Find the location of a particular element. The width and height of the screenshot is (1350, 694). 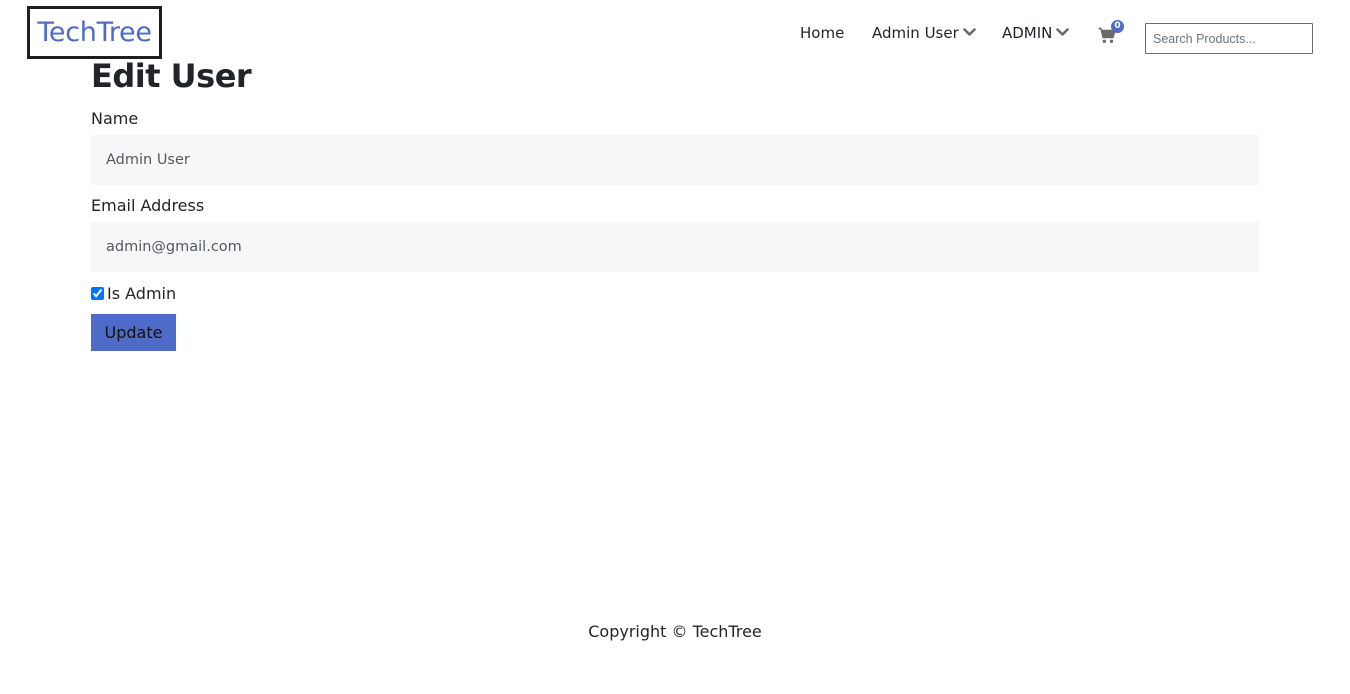

email-field is located at coordinates (675, 247).